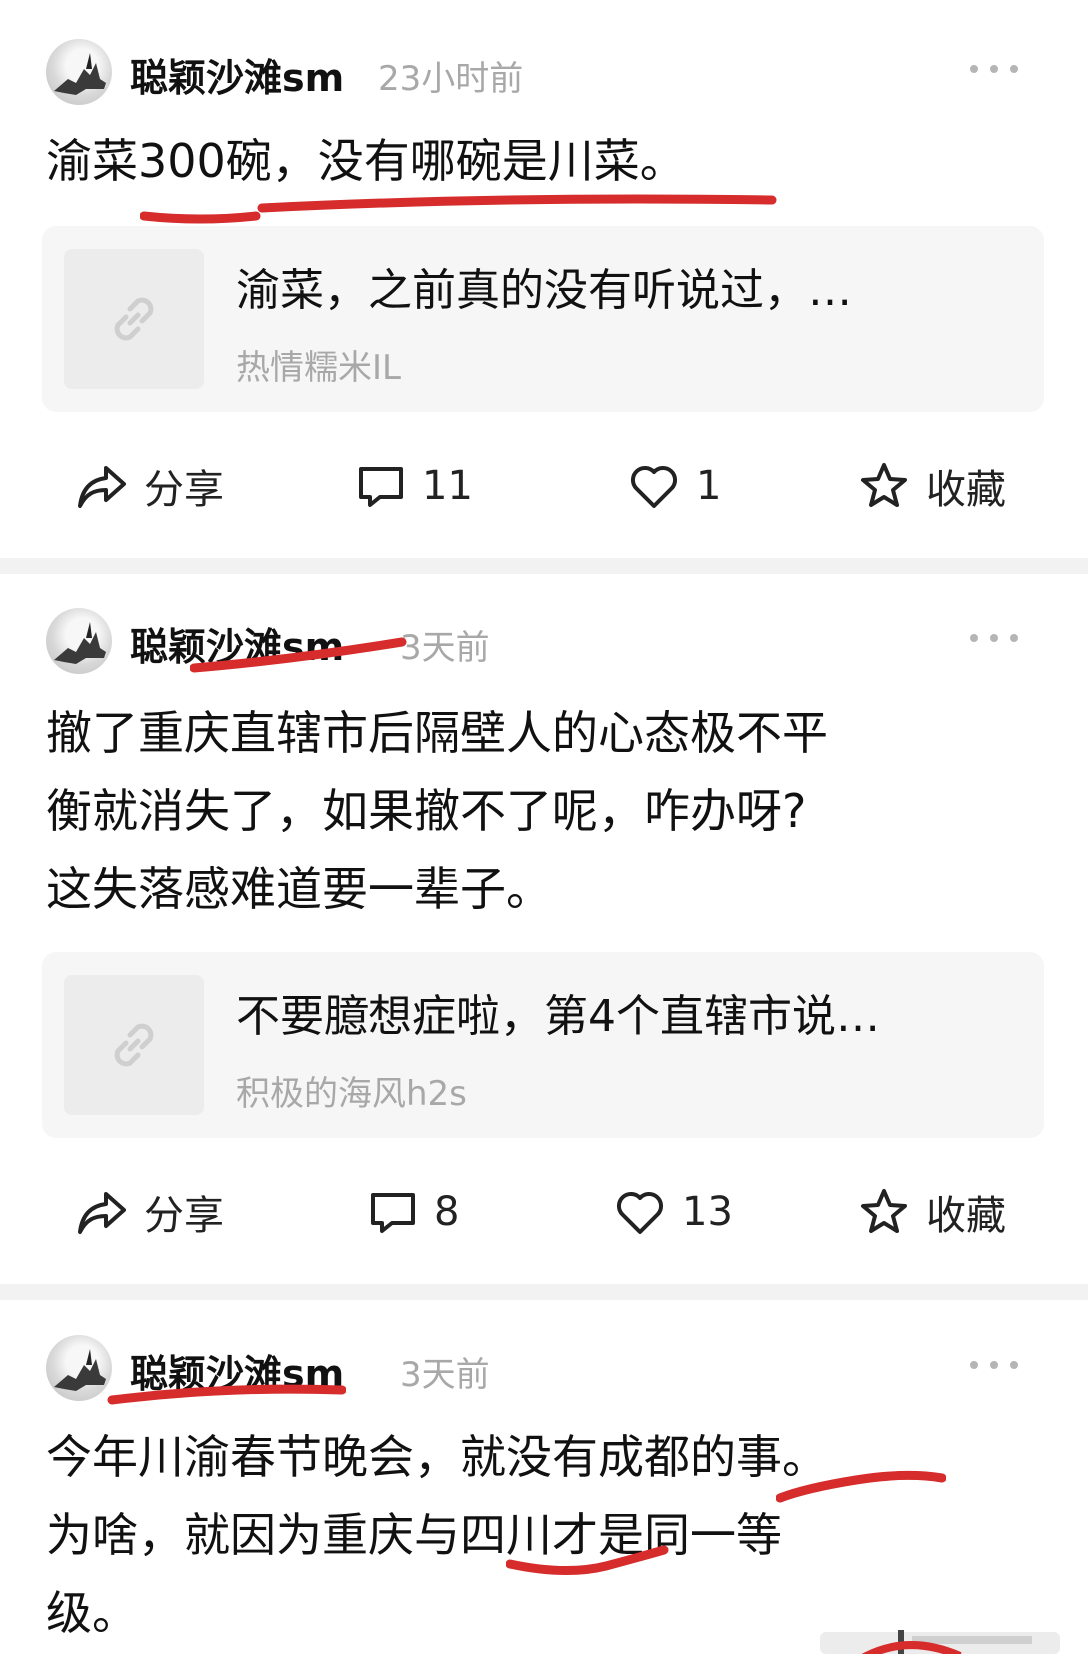 This screenshot has width=1088, height=1654. Describe the element at coordinates (299, 889) in the screenshot. I see `post-content-line: 这失落感难道要一辈子。` at that location.